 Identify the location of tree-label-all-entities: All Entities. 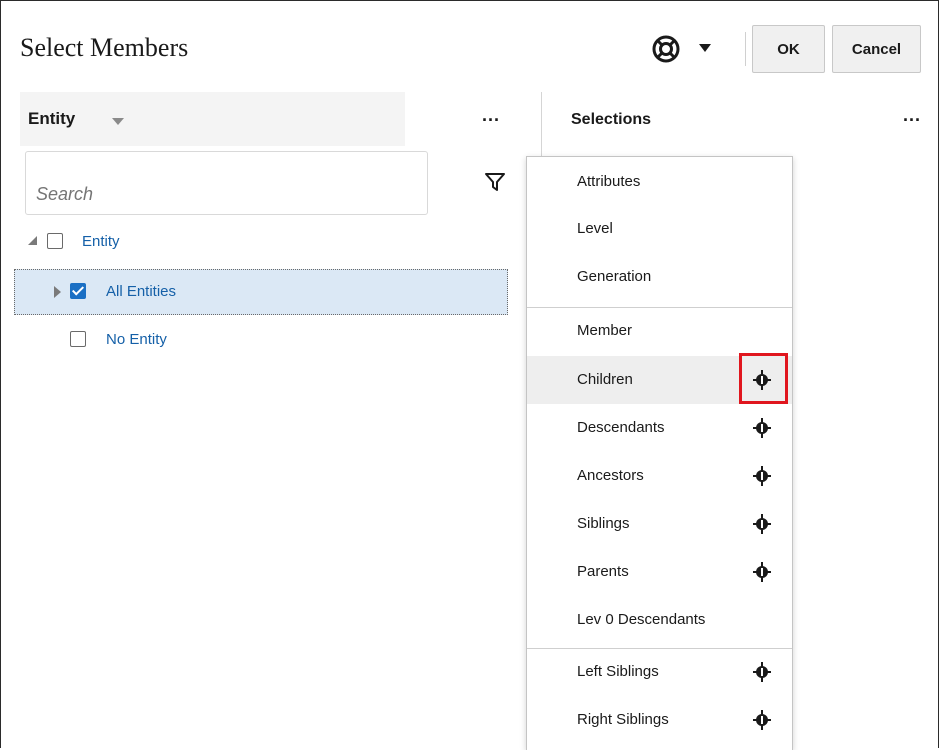
(141, 291).